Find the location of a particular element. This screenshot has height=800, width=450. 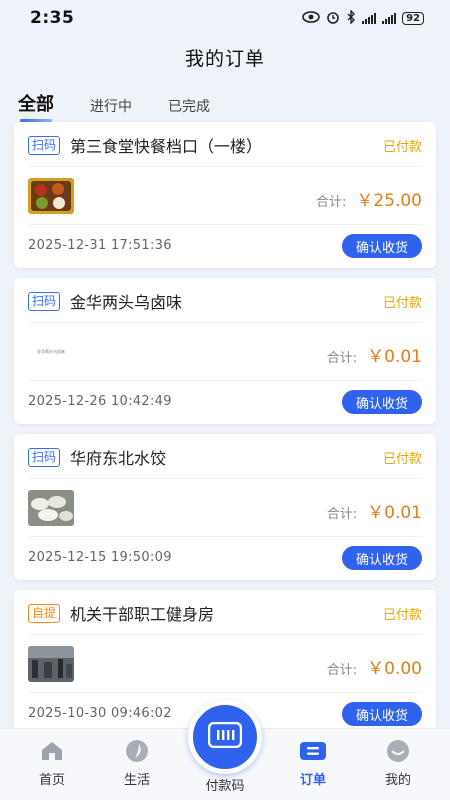

order-type-tag: 自提 is located at coordinates (44, 613).